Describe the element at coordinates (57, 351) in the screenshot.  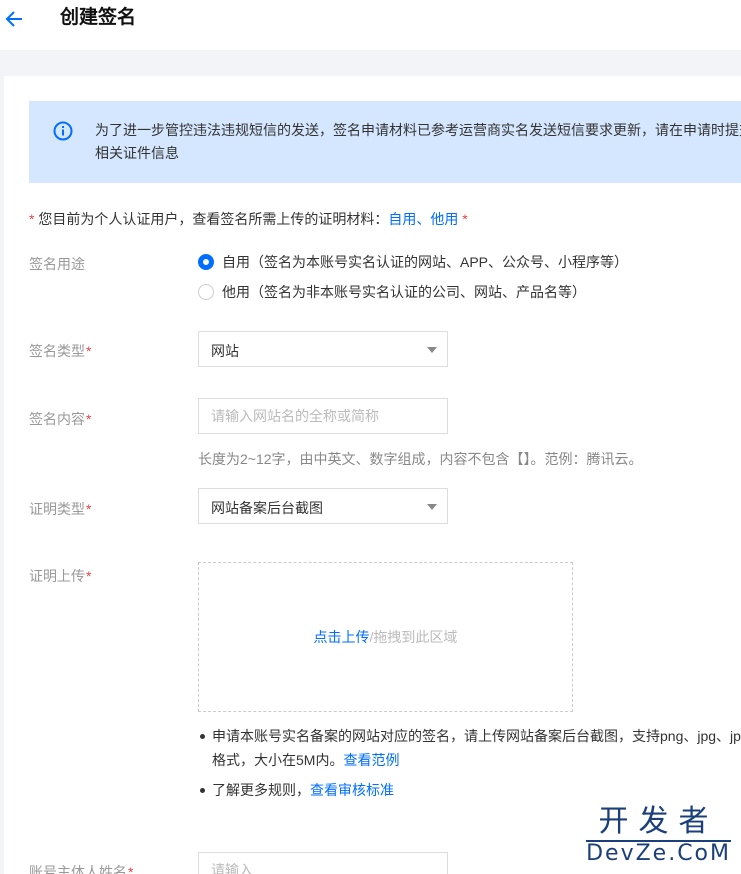
I see `type-label-text: 签名类型` at that location.